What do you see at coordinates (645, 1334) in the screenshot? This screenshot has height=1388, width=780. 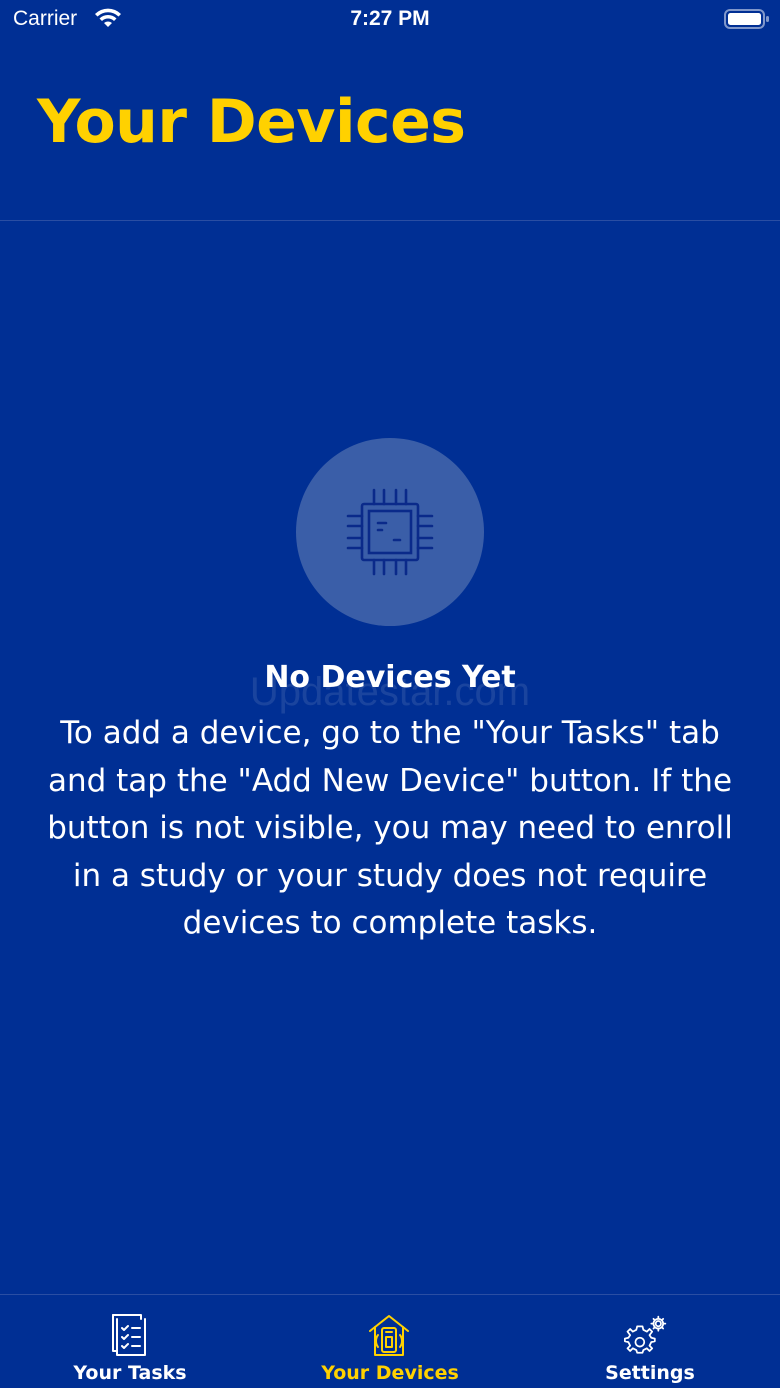 I see `gear-icon` at bounding box center [645, 1334].